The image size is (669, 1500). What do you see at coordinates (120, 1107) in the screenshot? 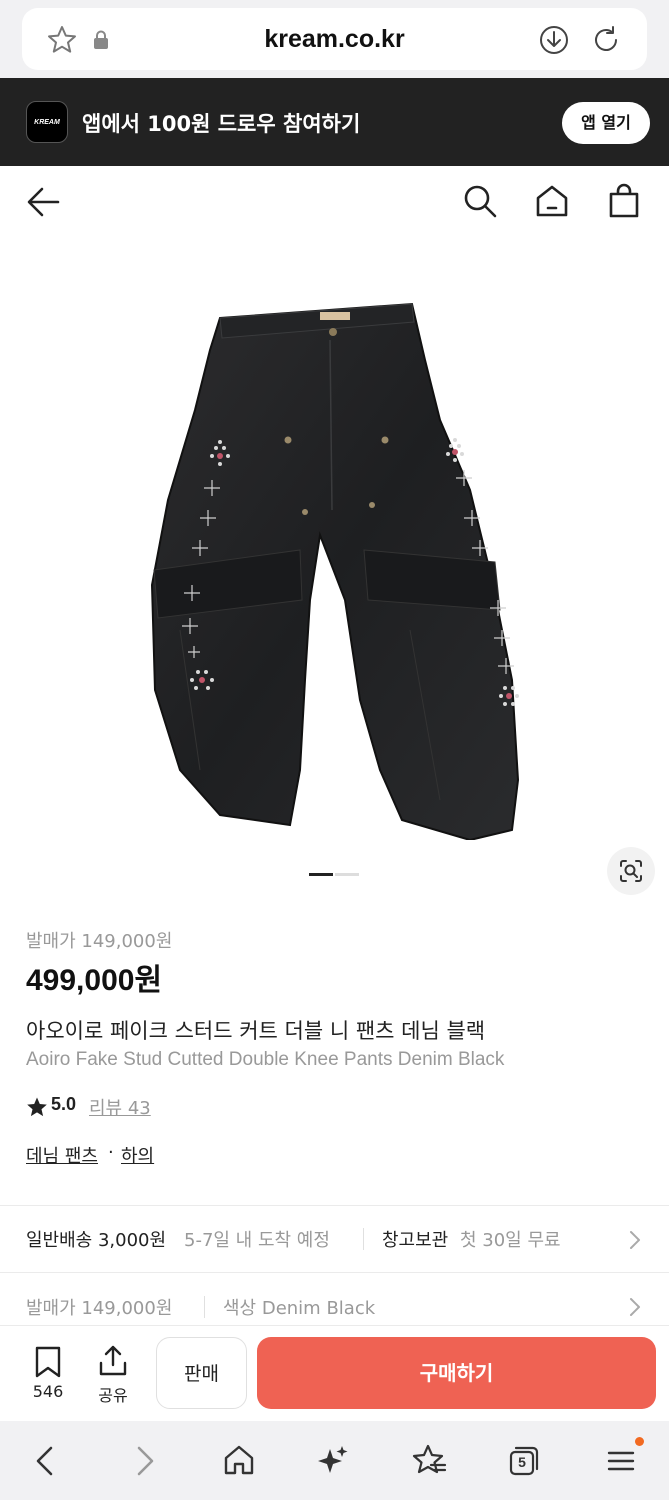
I see `review-link: 리뷰 43` at bounding box center [120, 1107].